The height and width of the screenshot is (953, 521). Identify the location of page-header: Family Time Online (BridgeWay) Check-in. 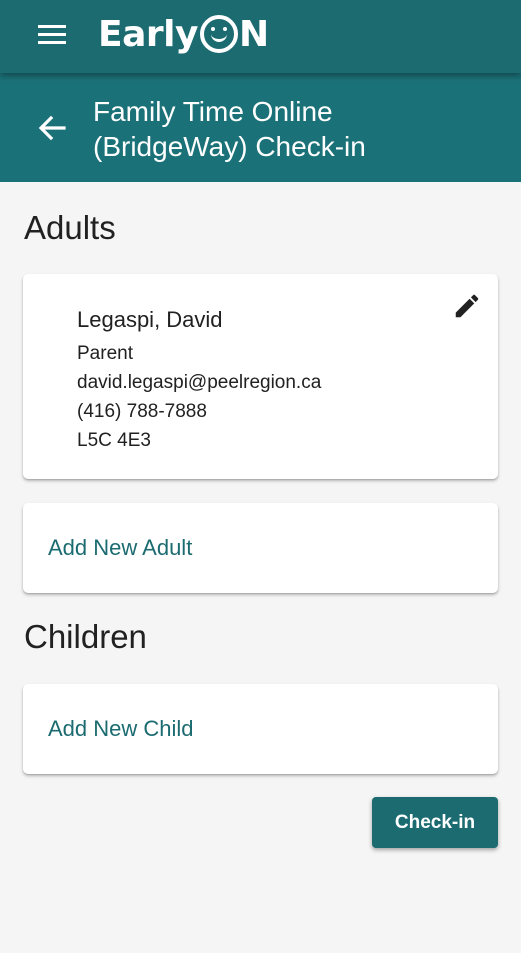
(260, 127).